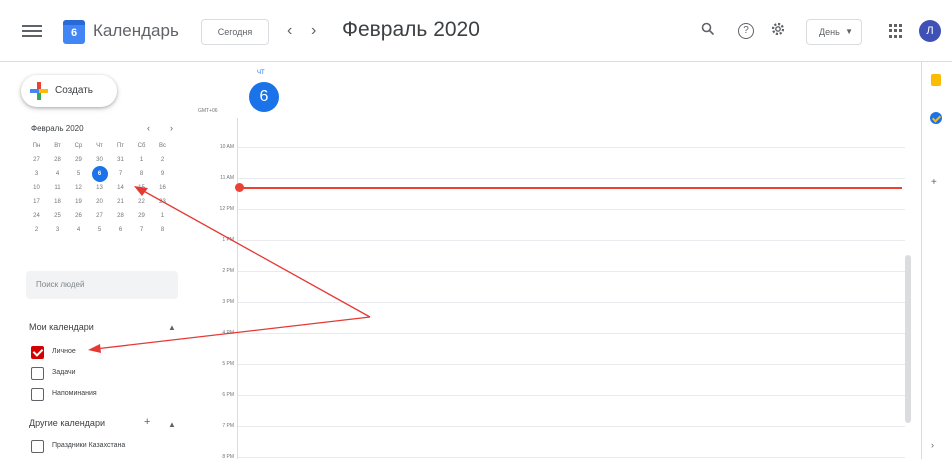  Describe the element at coordinates (232, 333) in the screenshot. I see `annotation-arrow-to-personal-calendar` at that location.